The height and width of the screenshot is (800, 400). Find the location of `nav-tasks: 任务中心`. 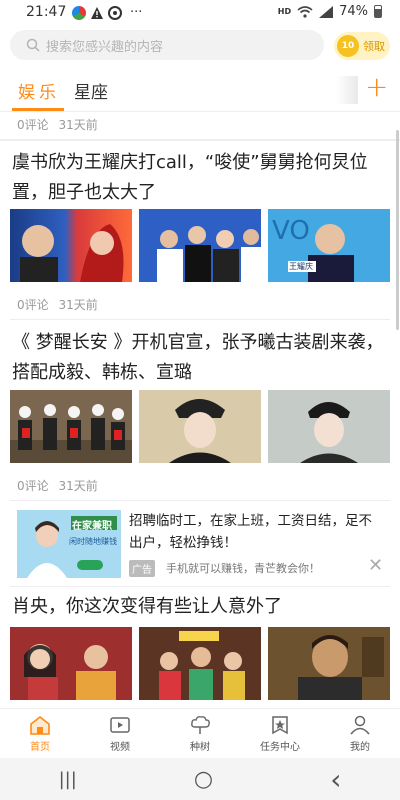

nav-tasks: 任务中心 is located at coordinates (280, 733).